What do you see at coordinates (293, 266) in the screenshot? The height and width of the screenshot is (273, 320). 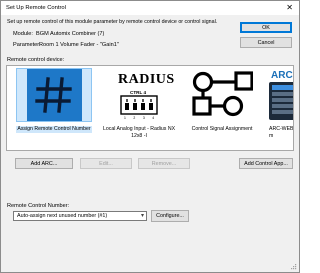 I see `resize-grip-icon` at bounding box center [293, 266].